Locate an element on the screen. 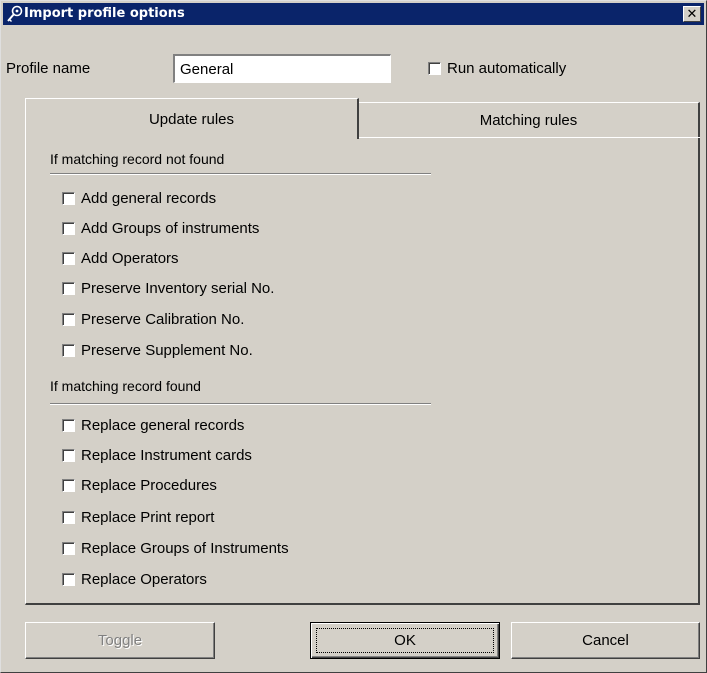 The image size is (707, 673). profile-name-label: Profile name is located at coordinates (48, 68).